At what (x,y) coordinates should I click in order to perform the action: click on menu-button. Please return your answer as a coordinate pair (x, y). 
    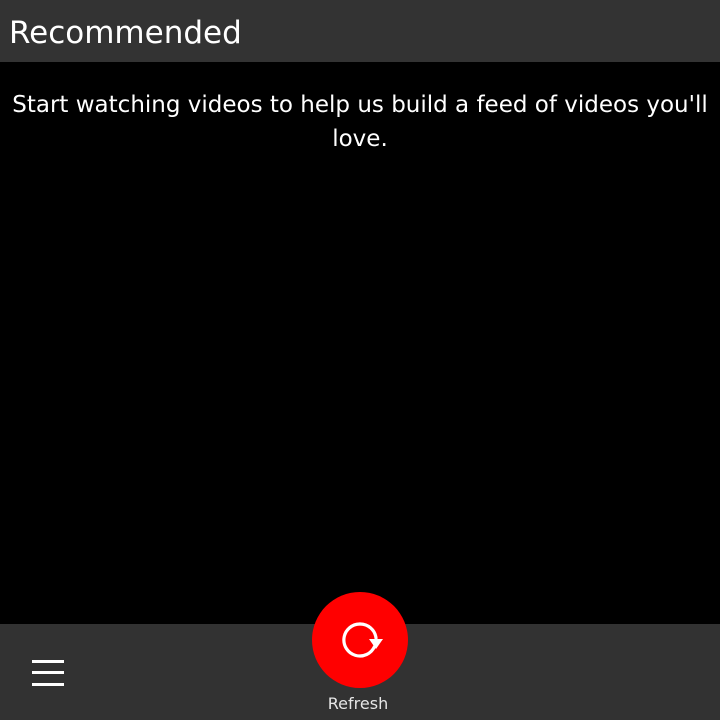
    Looking at the image, I should click on (48, 672).